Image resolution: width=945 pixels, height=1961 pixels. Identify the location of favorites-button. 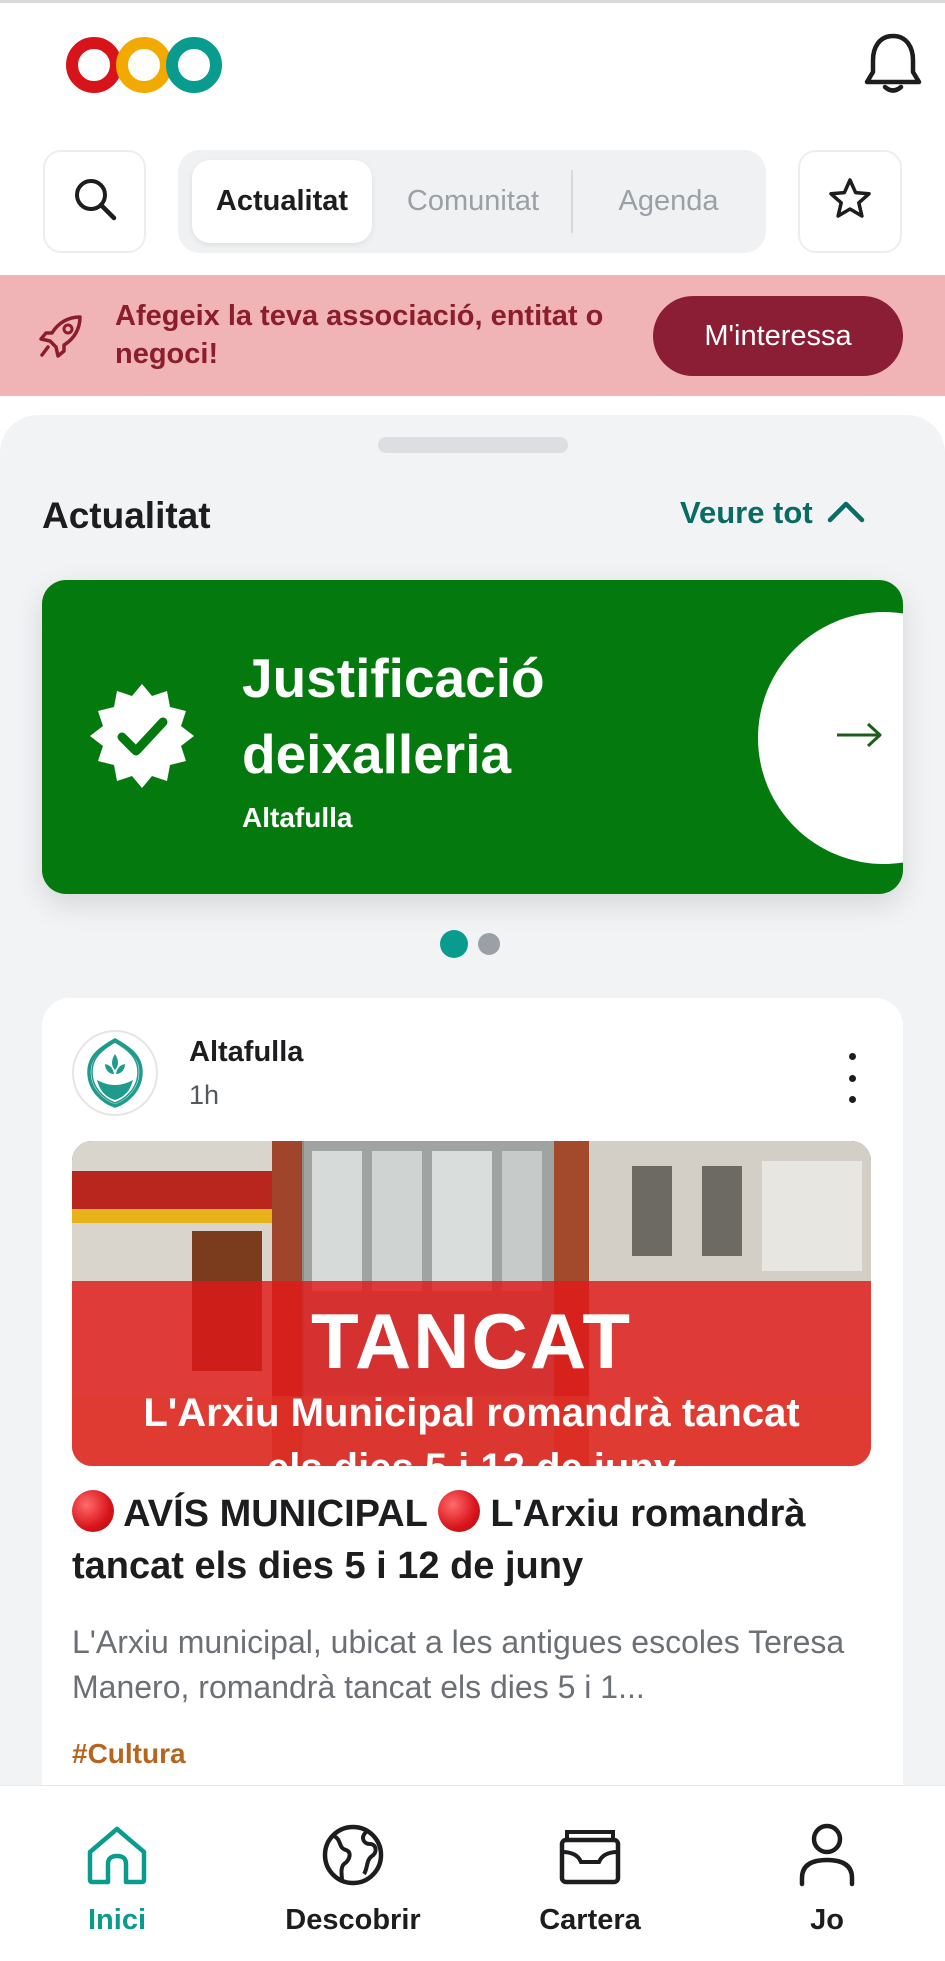
(850, 201).